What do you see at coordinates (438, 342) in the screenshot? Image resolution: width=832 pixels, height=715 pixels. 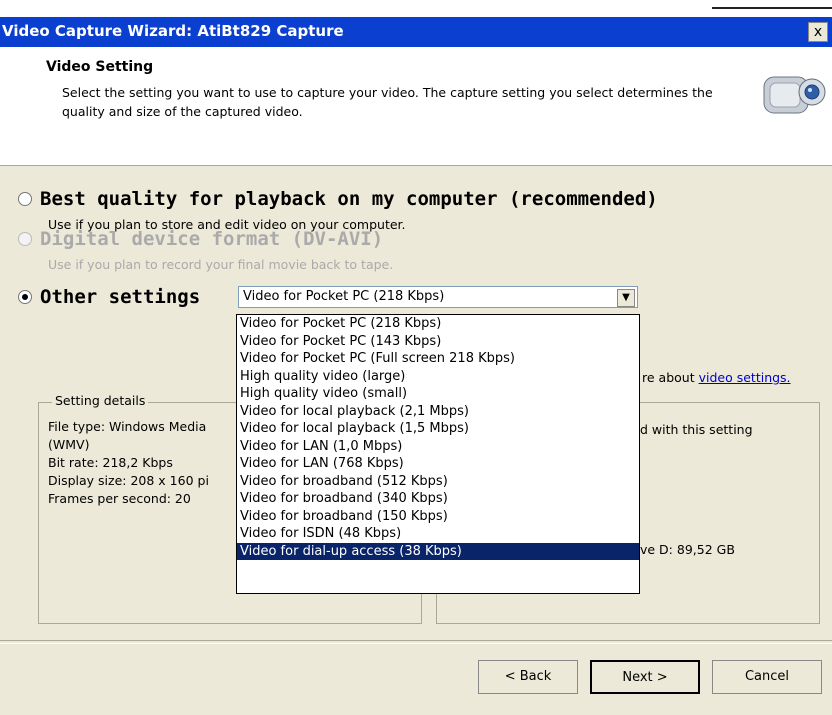 I see `dropdown-item: Video for Pocket PC (143 Kbps)` at bounding box center [438, 342].